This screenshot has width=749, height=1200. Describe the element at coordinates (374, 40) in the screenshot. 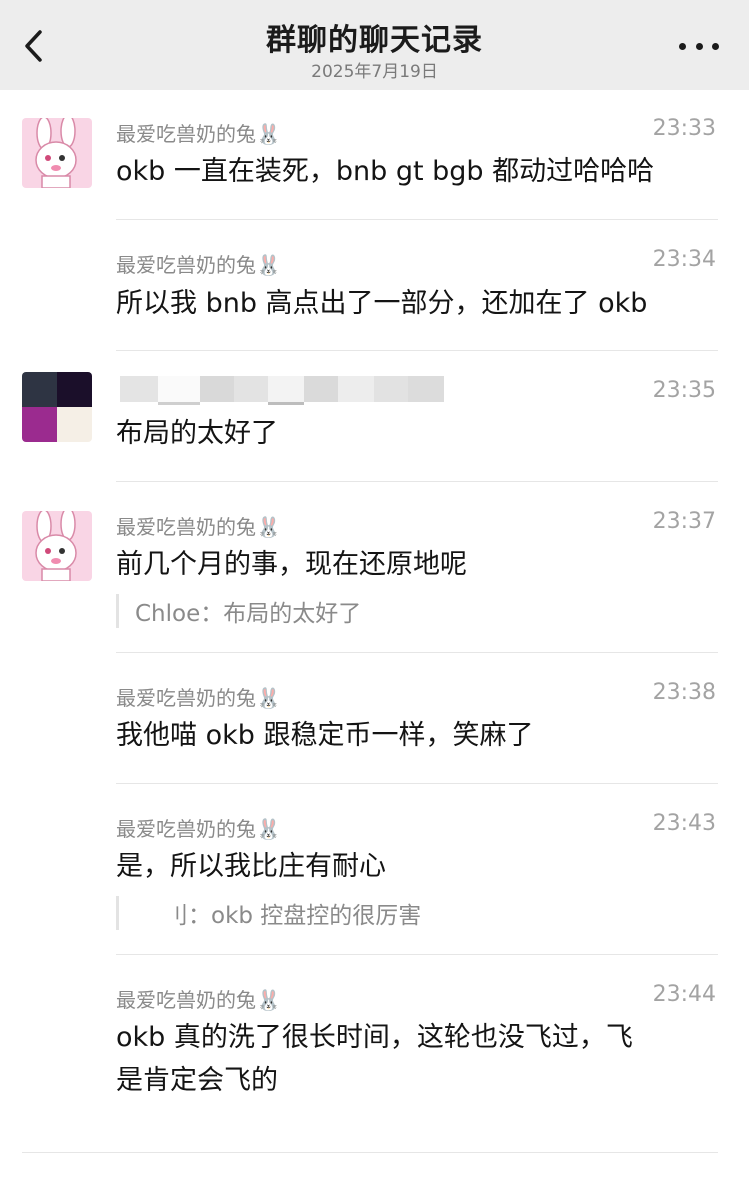

I see `page-title: 群聊的聊天记录` at that location.